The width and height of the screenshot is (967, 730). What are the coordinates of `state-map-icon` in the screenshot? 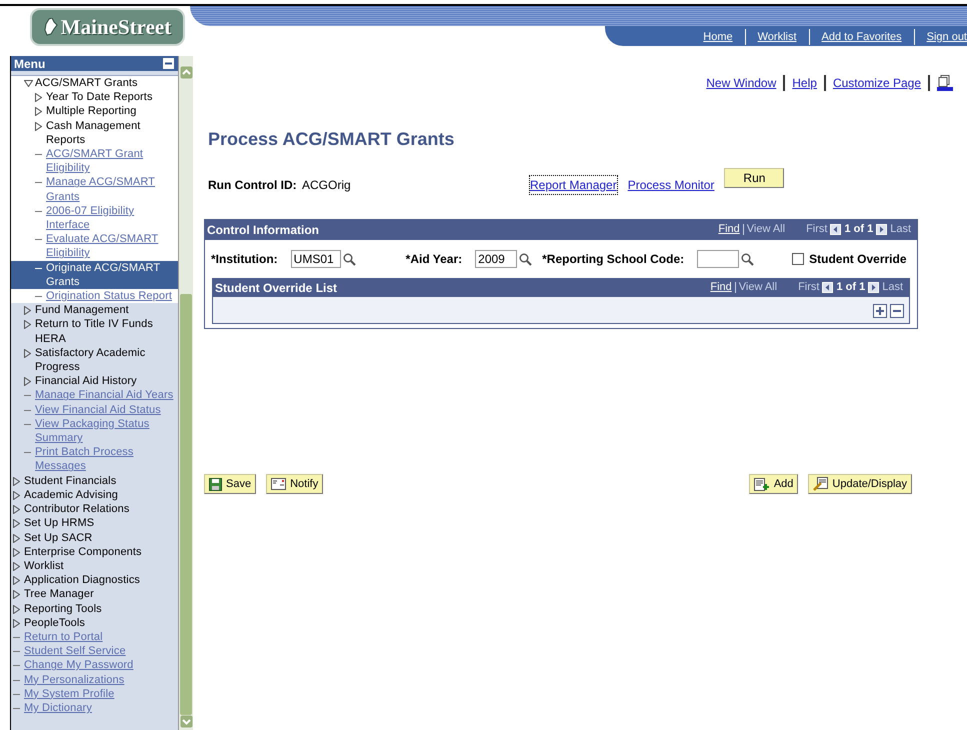 It's located at (51, 27).